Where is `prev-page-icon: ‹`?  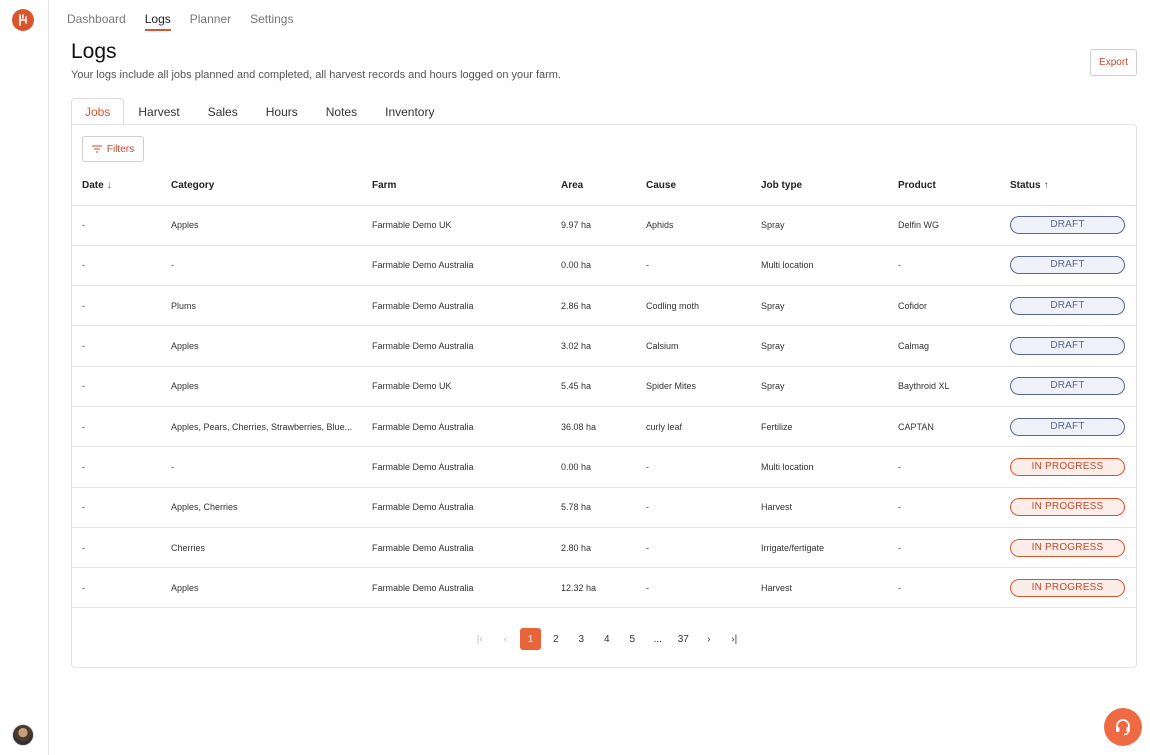
prev-page-icon: ‹ is located at coordinates (506, 639).